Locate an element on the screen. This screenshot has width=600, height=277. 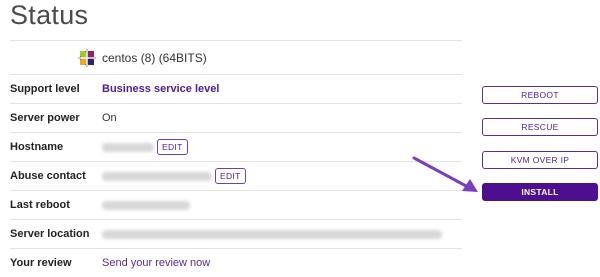
os-info: centos (8) (64BITS) is located at coordinates (142, 58).